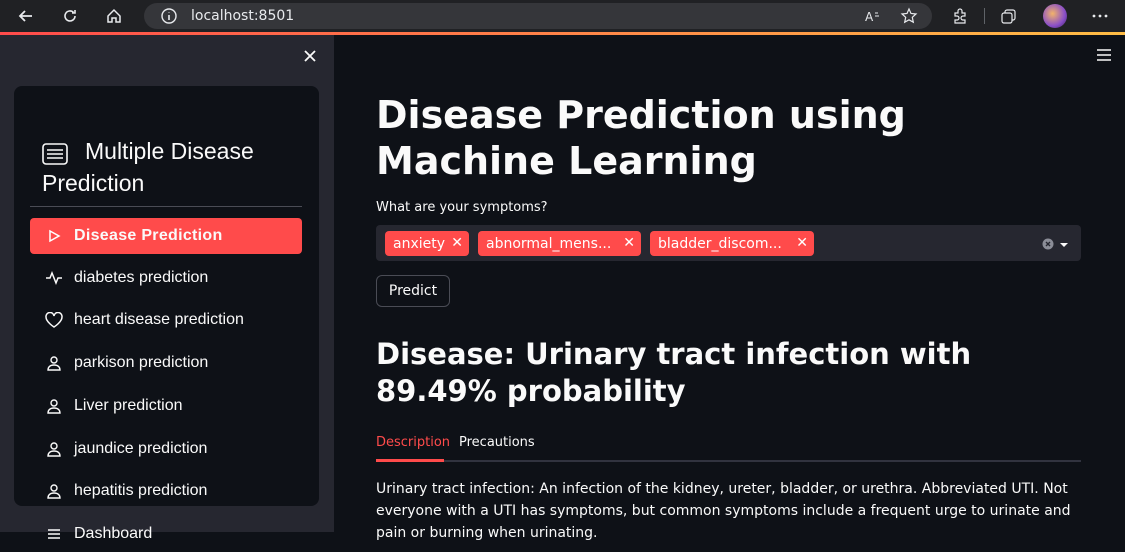 The width and height of the screenshot is (1125, 552). What do you see at coordinates (728, 448) in the screenshot?
I see `result-tabs: Description Precautions` at bounding box center [728, 448].